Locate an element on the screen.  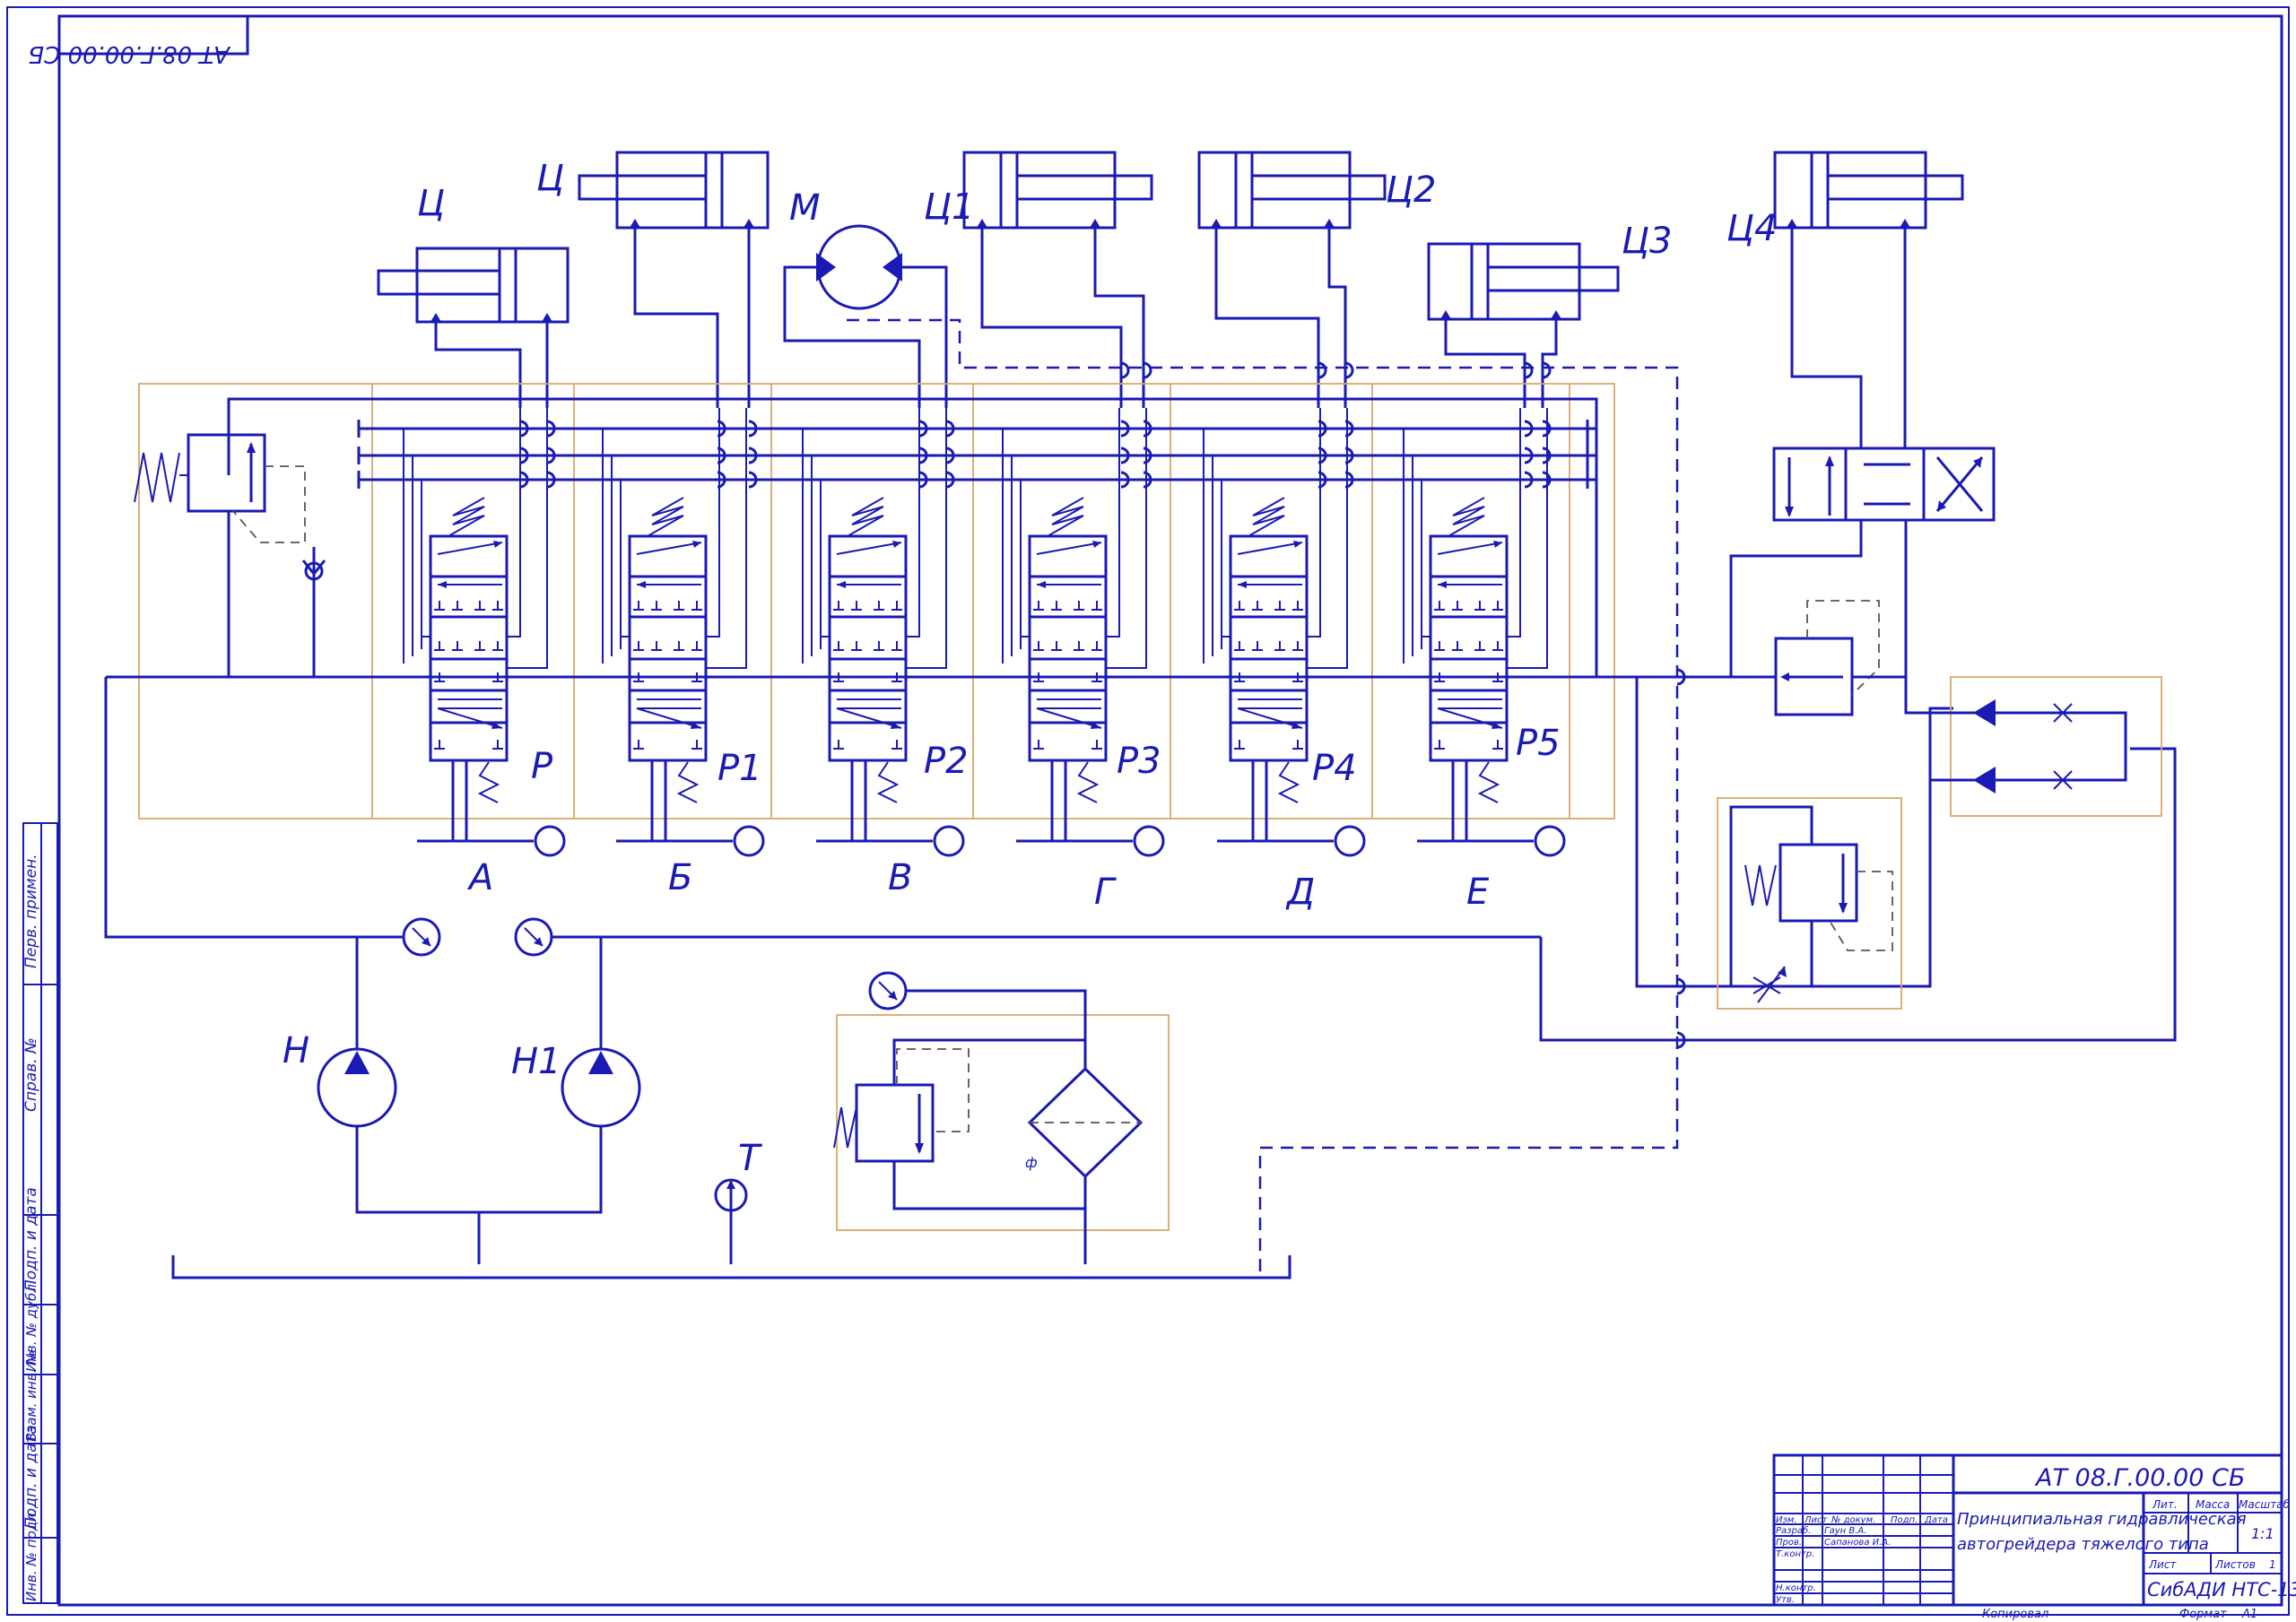
role-1: Пров. is located at coordinates (1789, 1543).